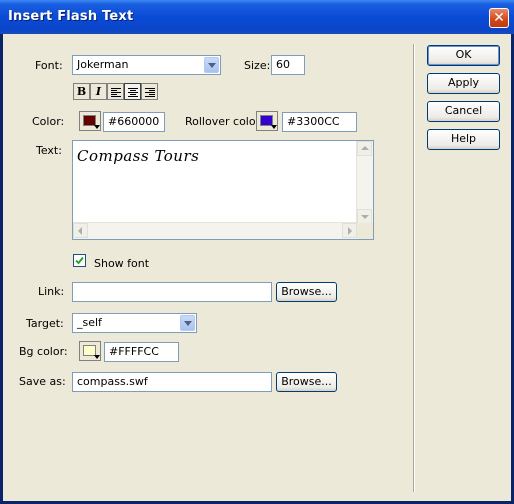 This screenshot has height=504, width=514. Describe the element at coordinates (364, 182) in the screenshot. I see `vertical-scrollbar` at that location.